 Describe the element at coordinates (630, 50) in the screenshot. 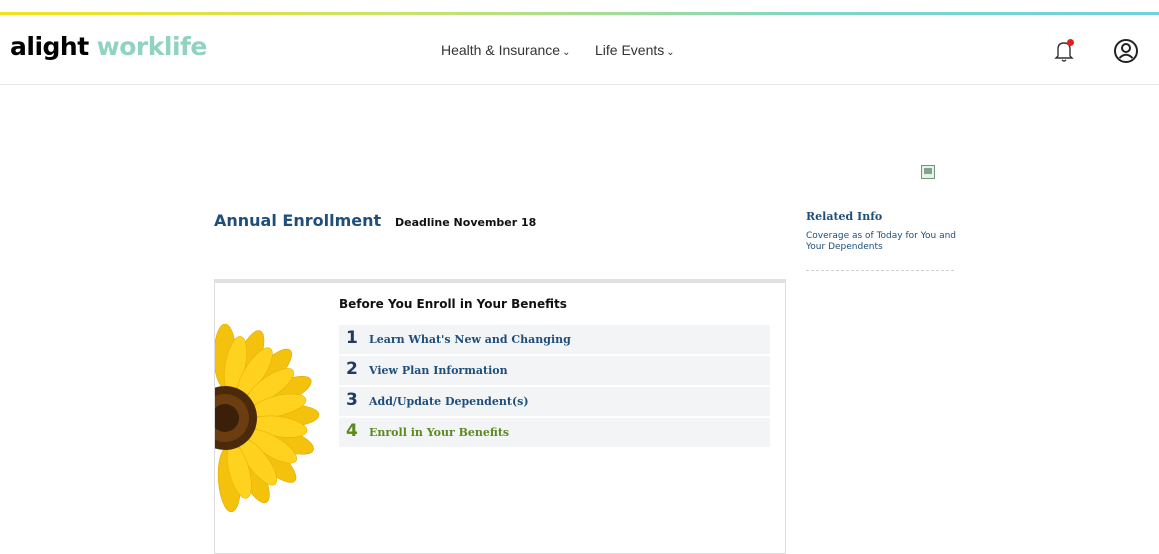

I see `nav-label: Life Events` at that location.